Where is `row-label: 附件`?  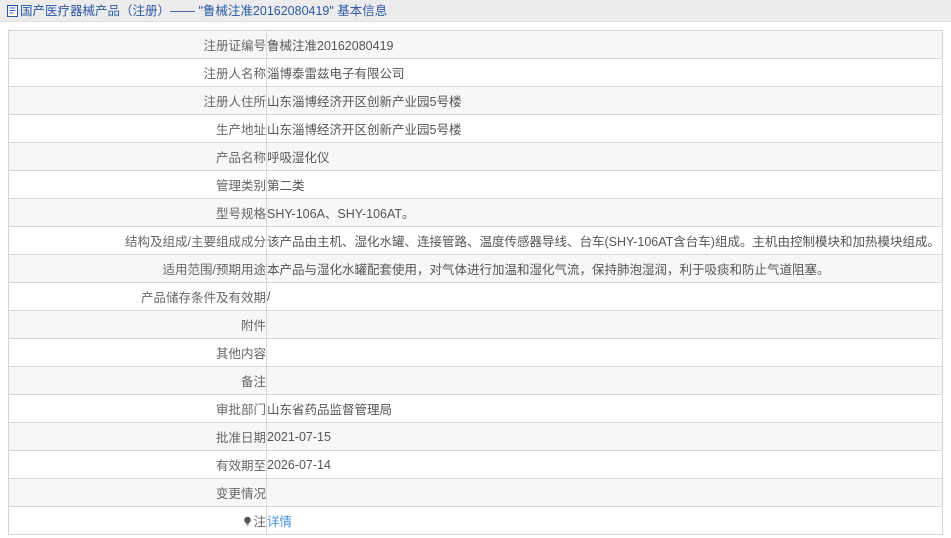 row-label: 附件 is located at coordinates (137, 324).